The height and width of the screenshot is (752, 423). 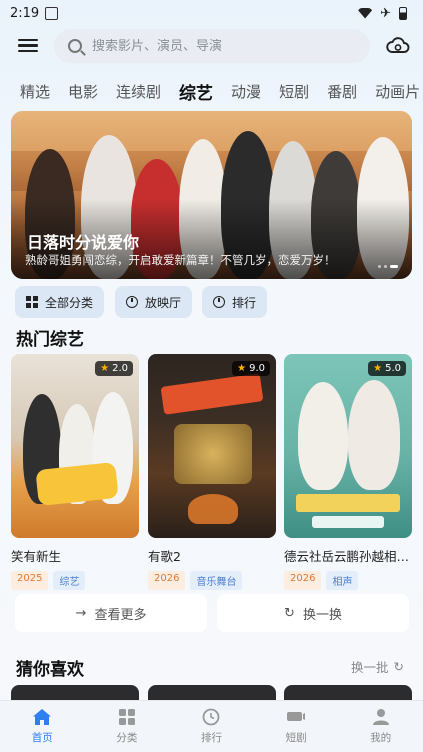 I want to click on card-tags: 2025 综艺, so click(x=75, y=580).